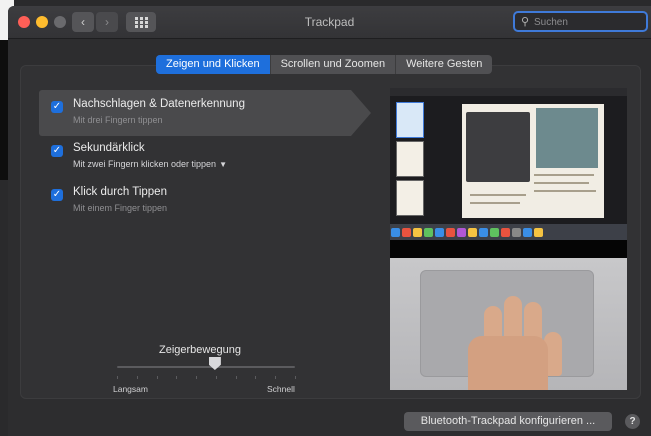 This screenshot has height=436, width=651. What do you see at coordinates (508, 363) in the screenshot?
I see `hand-illustration` at bounding box center [508, 363].